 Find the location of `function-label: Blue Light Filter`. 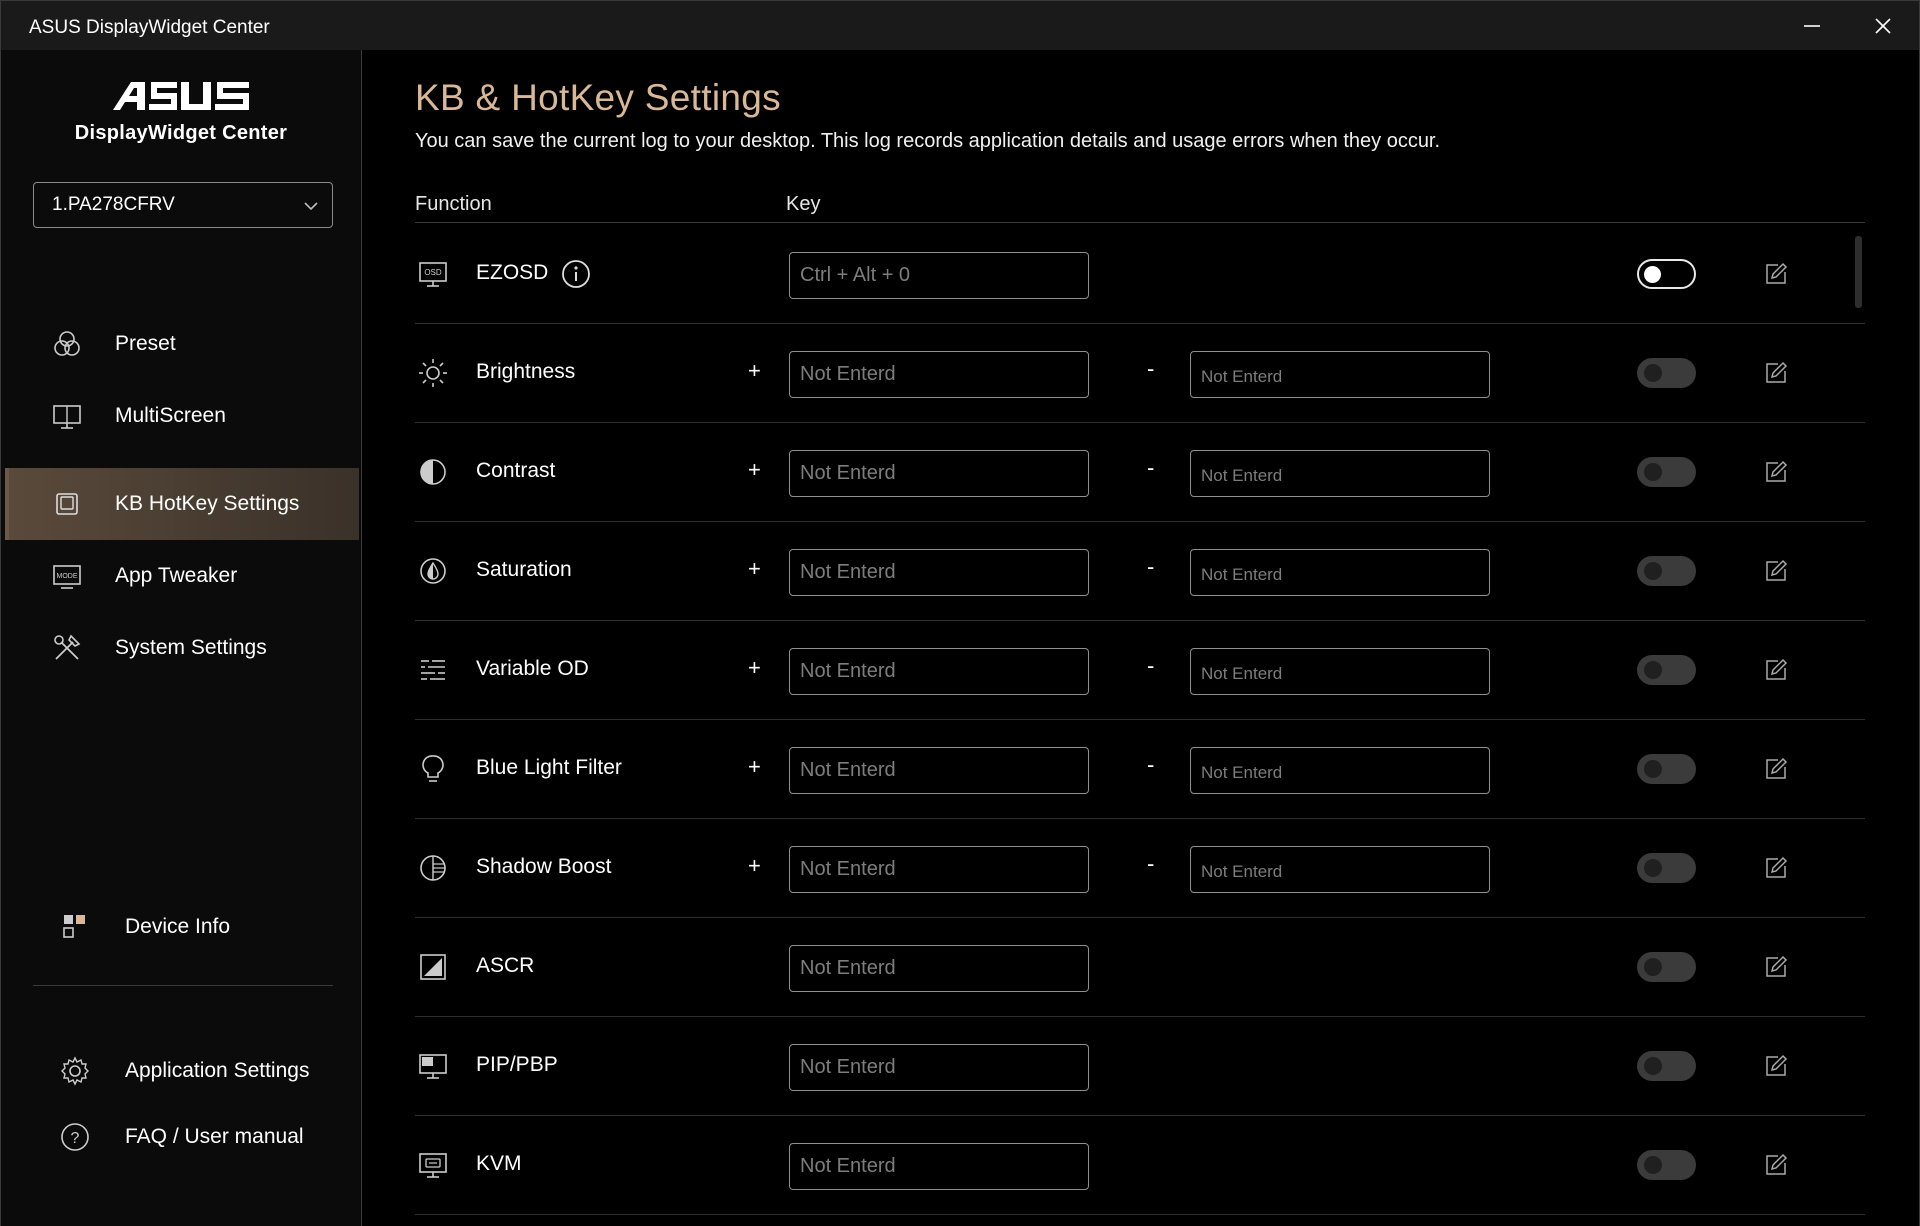

function-label: Blue Light Filter is located at coordinates (549, 767).